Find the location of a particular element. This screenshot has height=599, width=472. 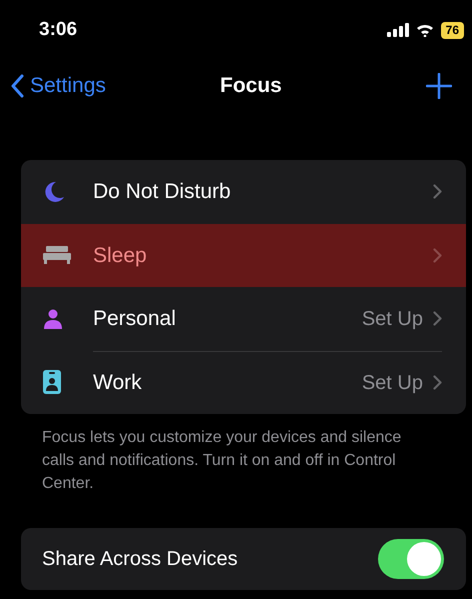

battery-level: 76 is located at coordinates (452, 30).